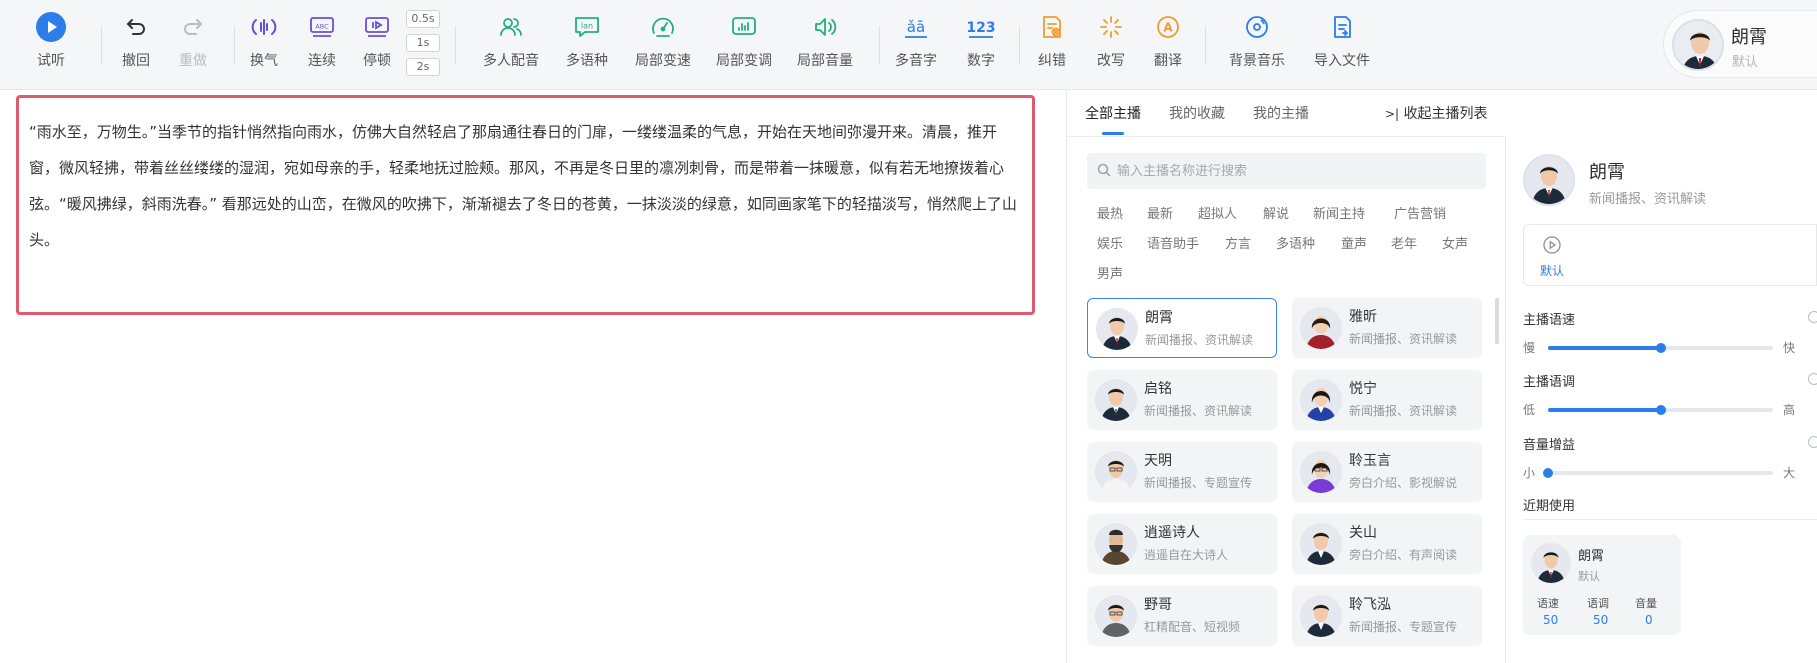 The width and height of the screenshot is (1817, 663). Describe the element at coordinates (1789, 410) in the screenshot. I see `pitch-high-label: 高` at that location.